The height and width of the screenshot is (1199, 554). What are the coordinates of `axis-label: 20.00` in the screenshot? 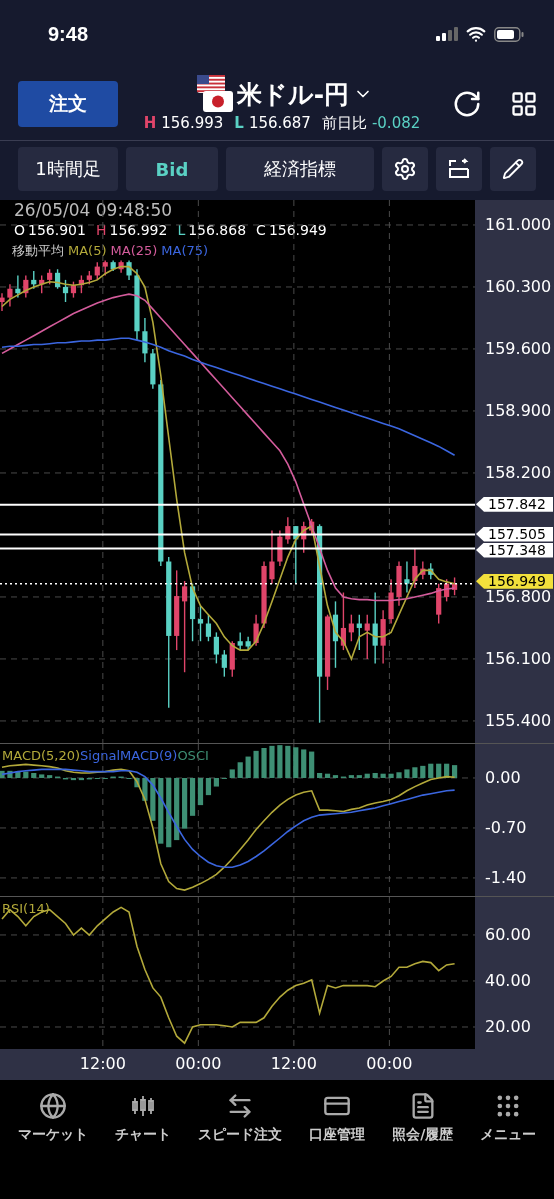 It's located at (508, 1027).